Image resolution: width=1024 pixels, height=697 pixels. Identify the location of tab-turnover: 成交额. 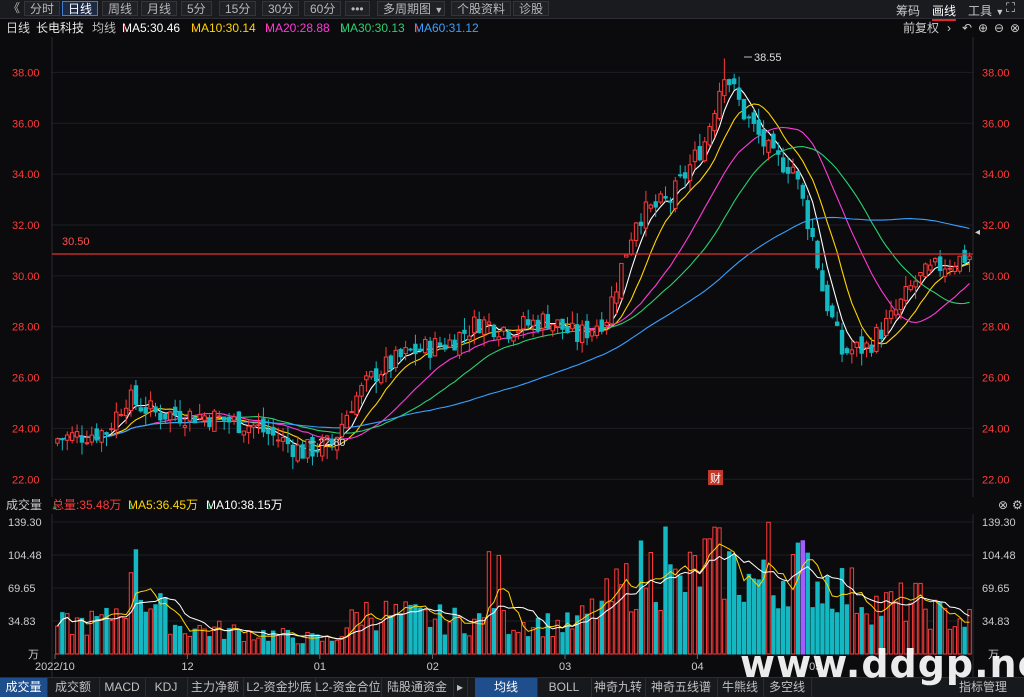
(73, 687).